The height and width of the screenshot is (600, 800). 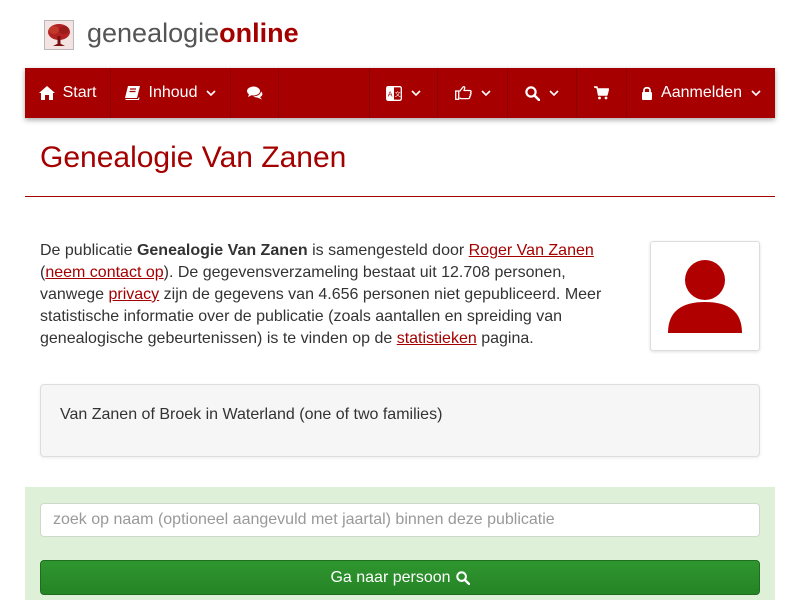 What do you see at coordinates (473, 93) in the screenshot?
I see `nav-share` at bounding box center [473, 93].